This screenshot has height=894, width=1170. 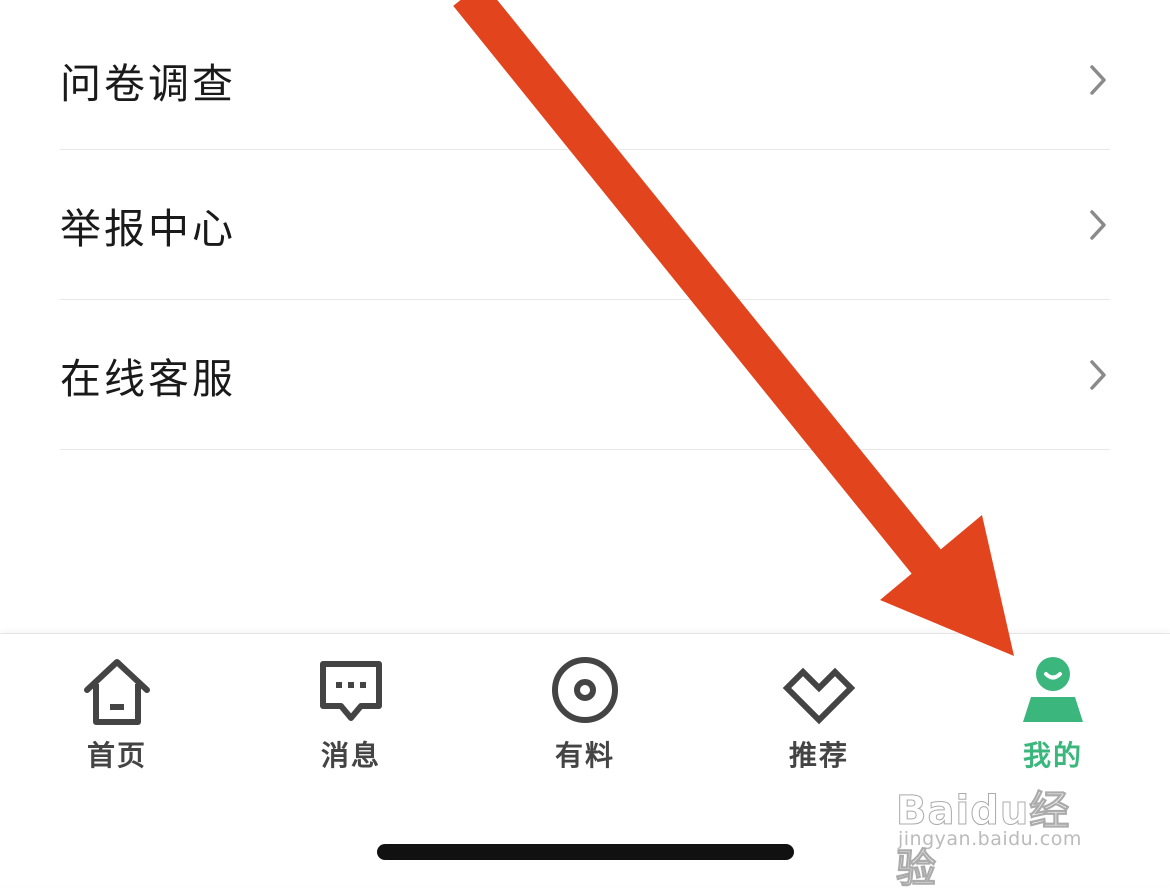 I want to click on watermark-url: jingyan.baidu.com, so click(x=990, y=839).